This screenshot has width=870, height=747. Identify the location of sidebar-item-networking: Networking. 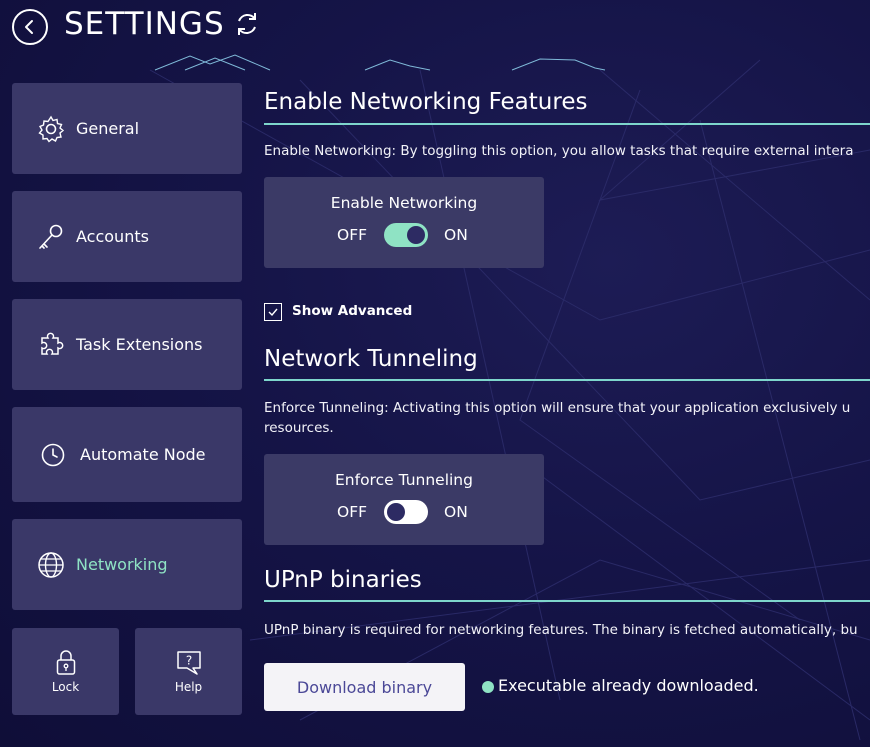
(127, 564).